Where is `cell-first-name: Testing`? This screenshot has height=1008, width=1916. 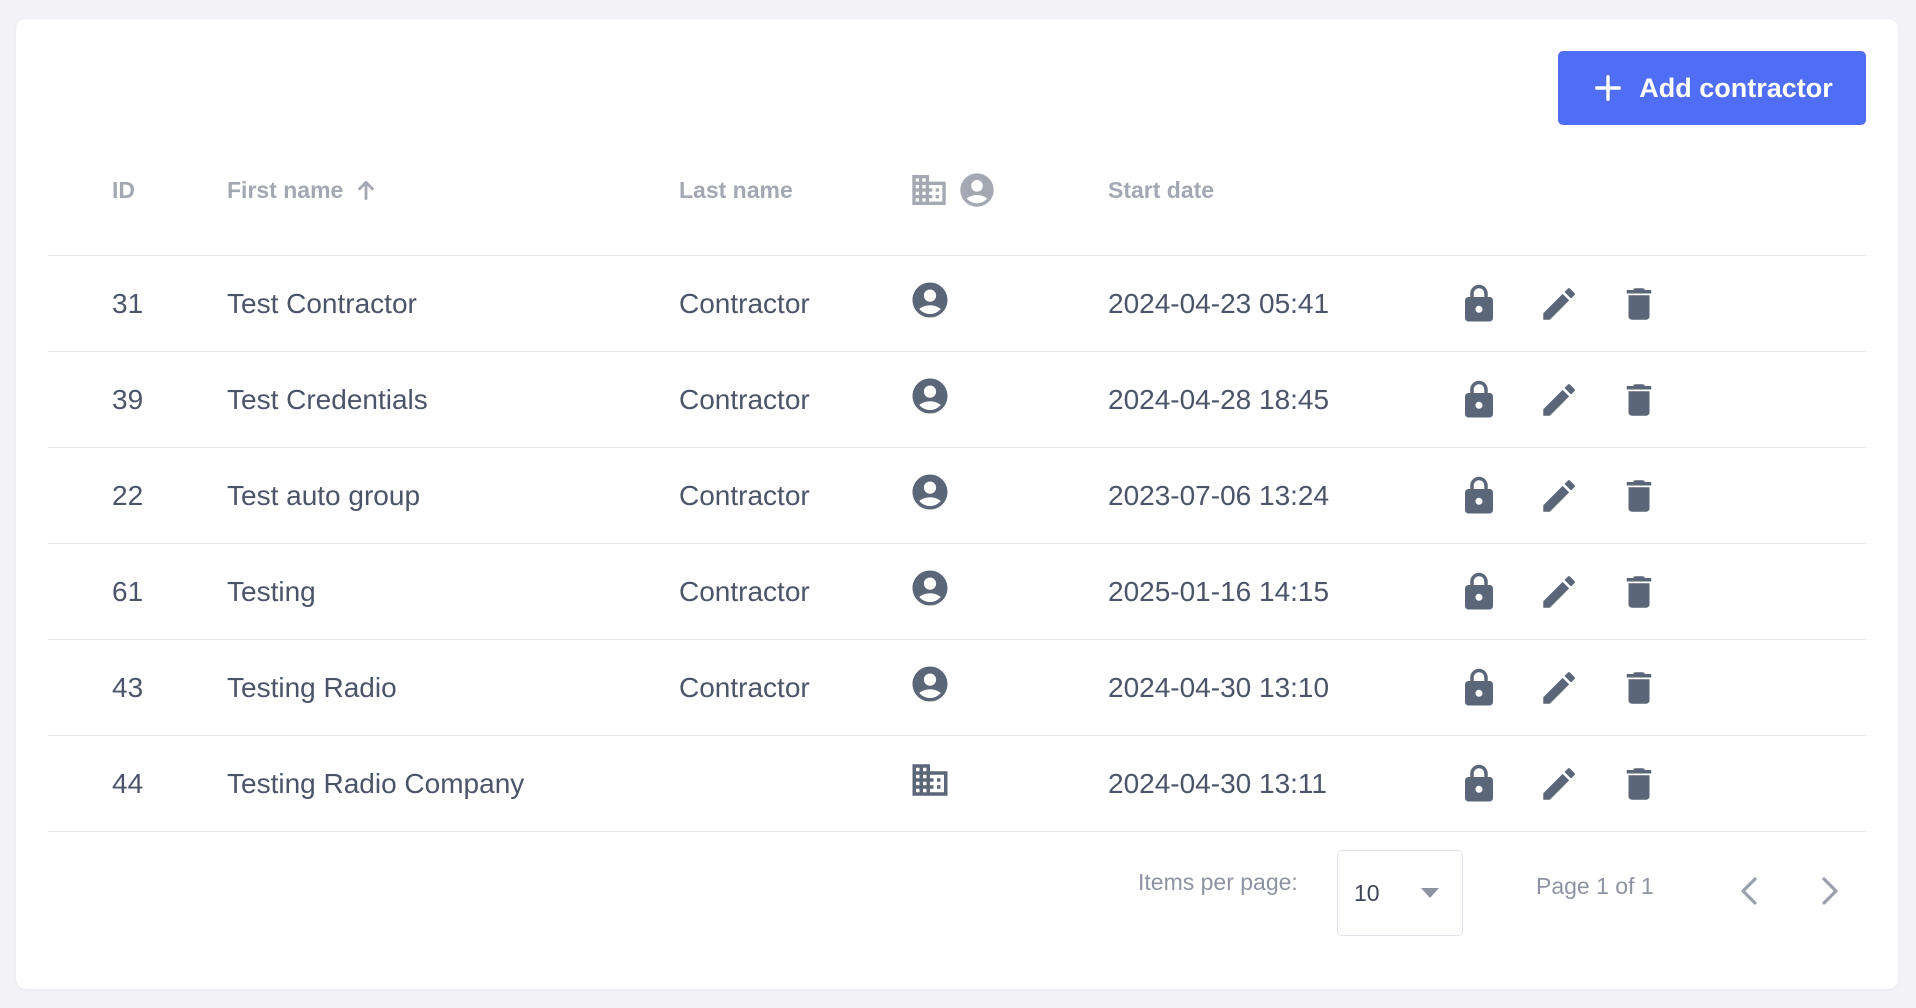
cell-first-name: Testing is located at coordinates (271, 591).